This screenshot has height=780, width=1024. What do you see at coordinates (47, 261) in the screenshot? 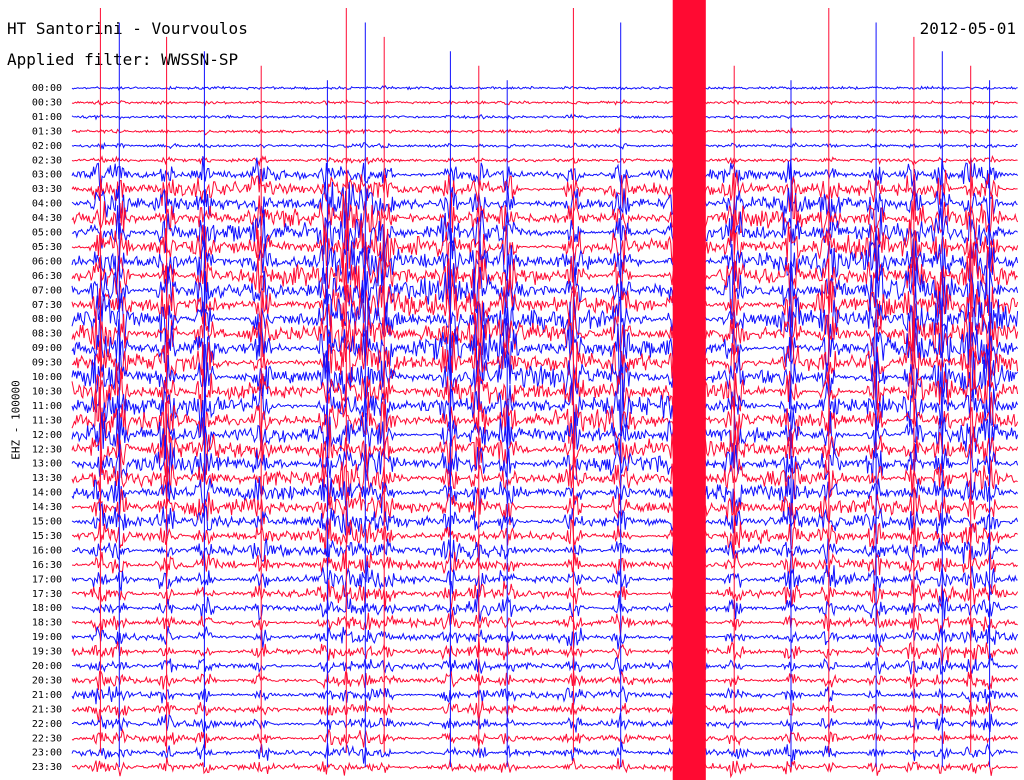
I see `row-time-label: 06:00` at bounding box center [47, 261].